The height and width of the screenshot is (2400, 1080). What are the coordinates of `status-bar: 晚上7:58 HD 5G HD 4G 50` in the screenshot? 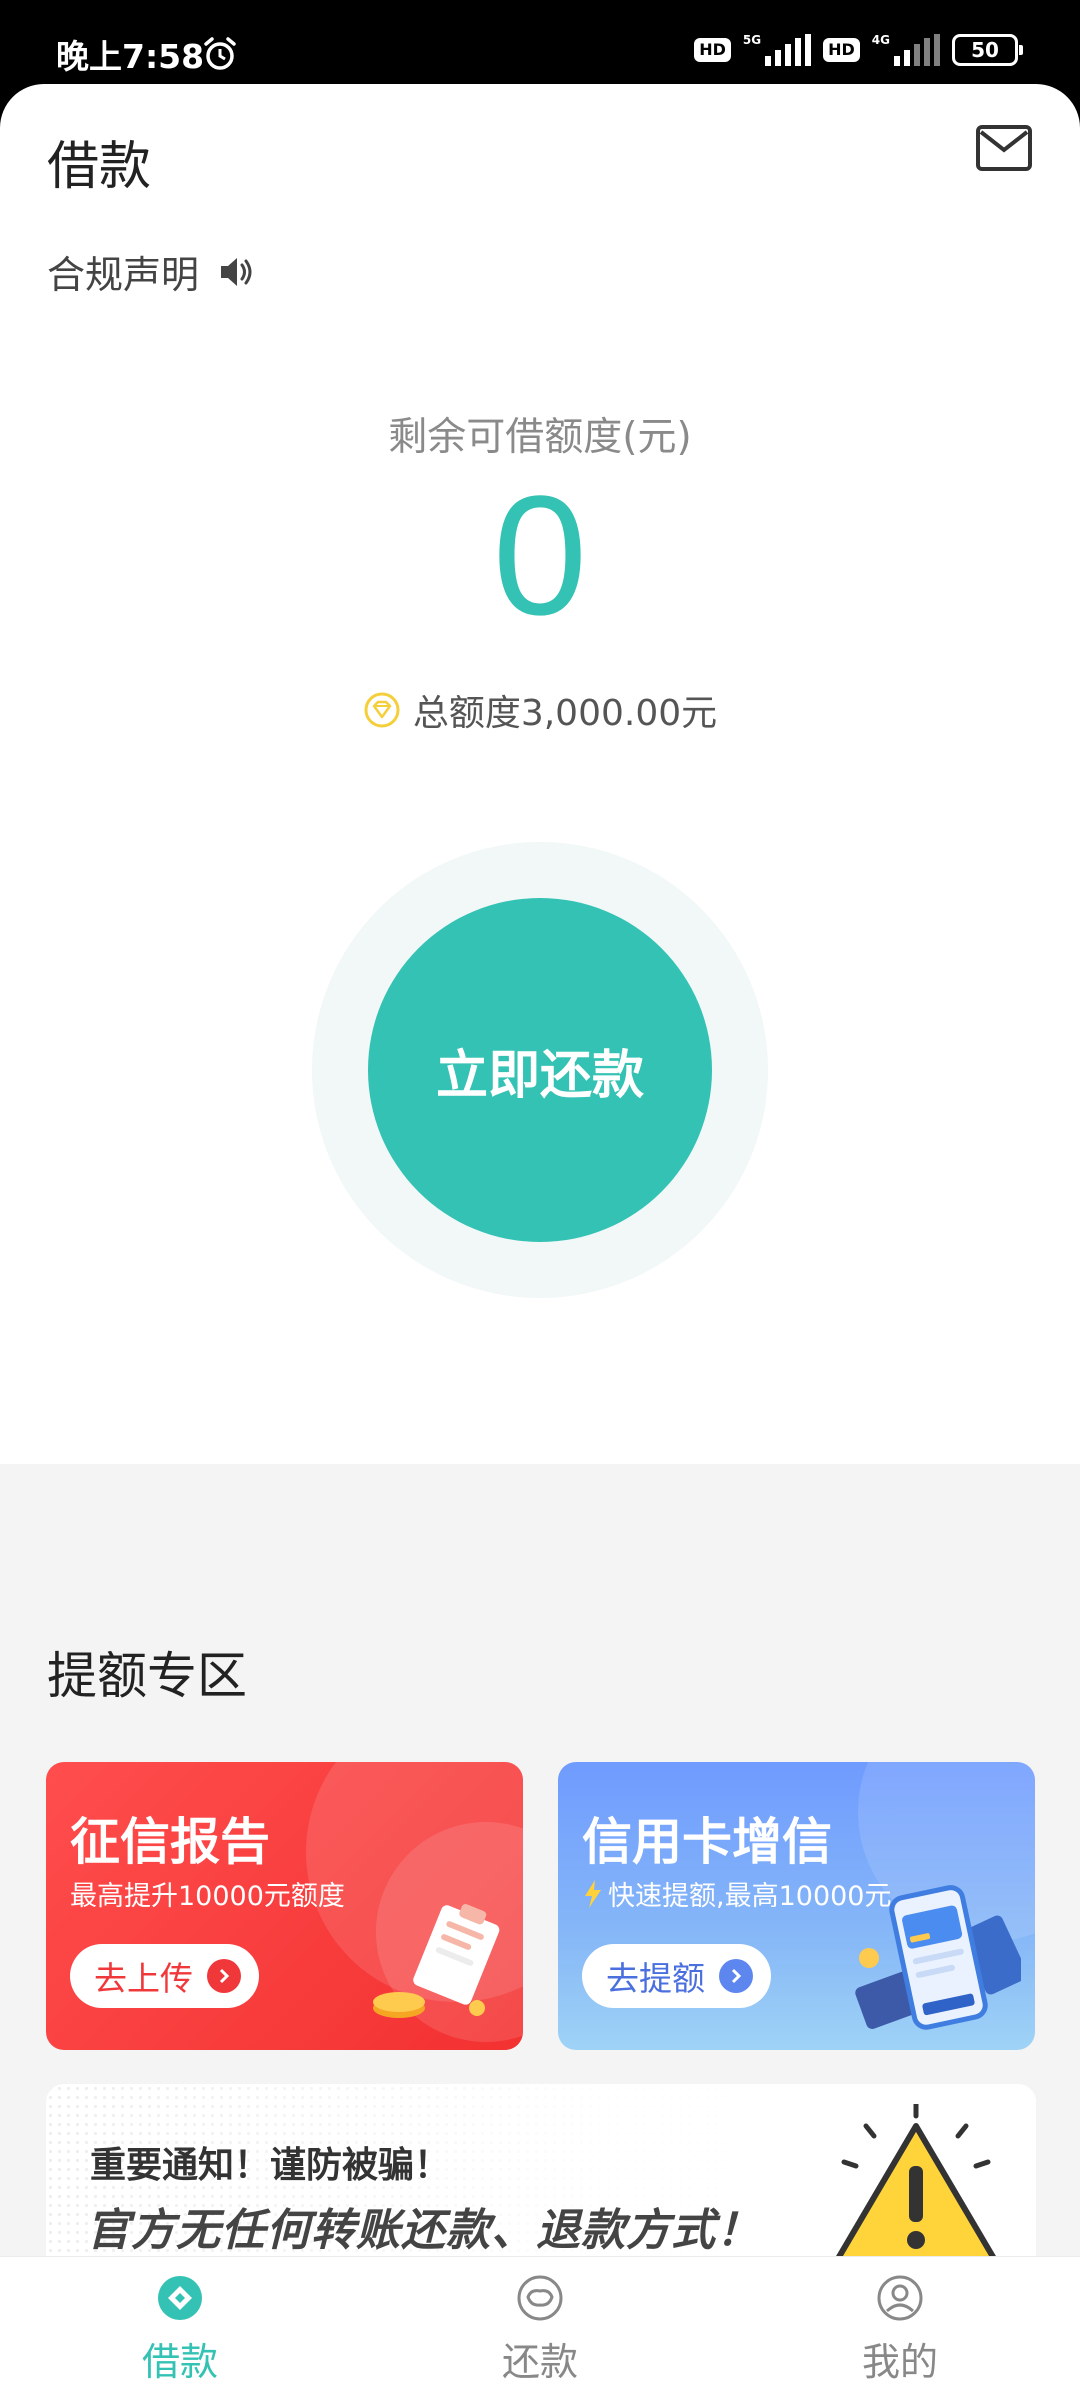 It's located at (540, 45).